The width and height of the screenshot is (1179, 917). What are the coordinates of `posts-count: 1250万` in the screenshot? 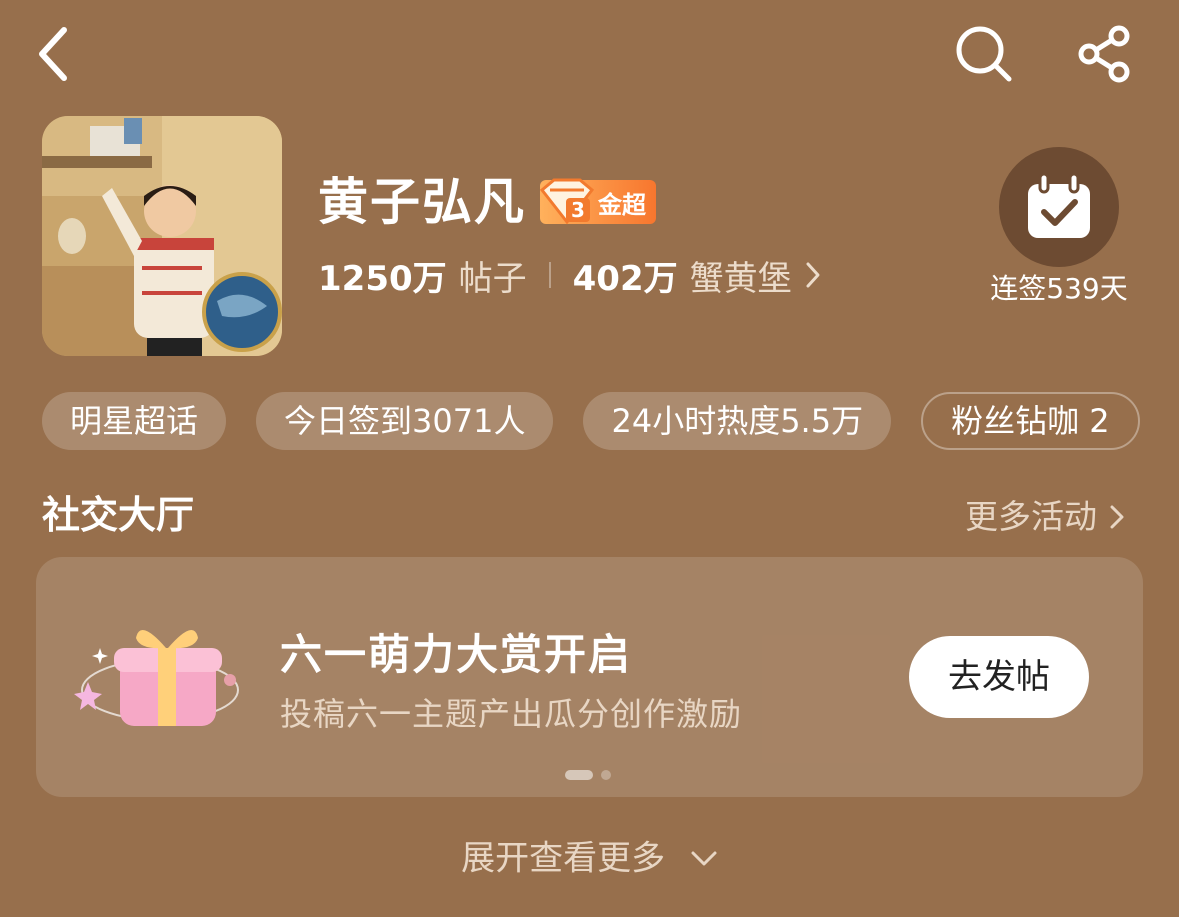 It's located at (382, 278).